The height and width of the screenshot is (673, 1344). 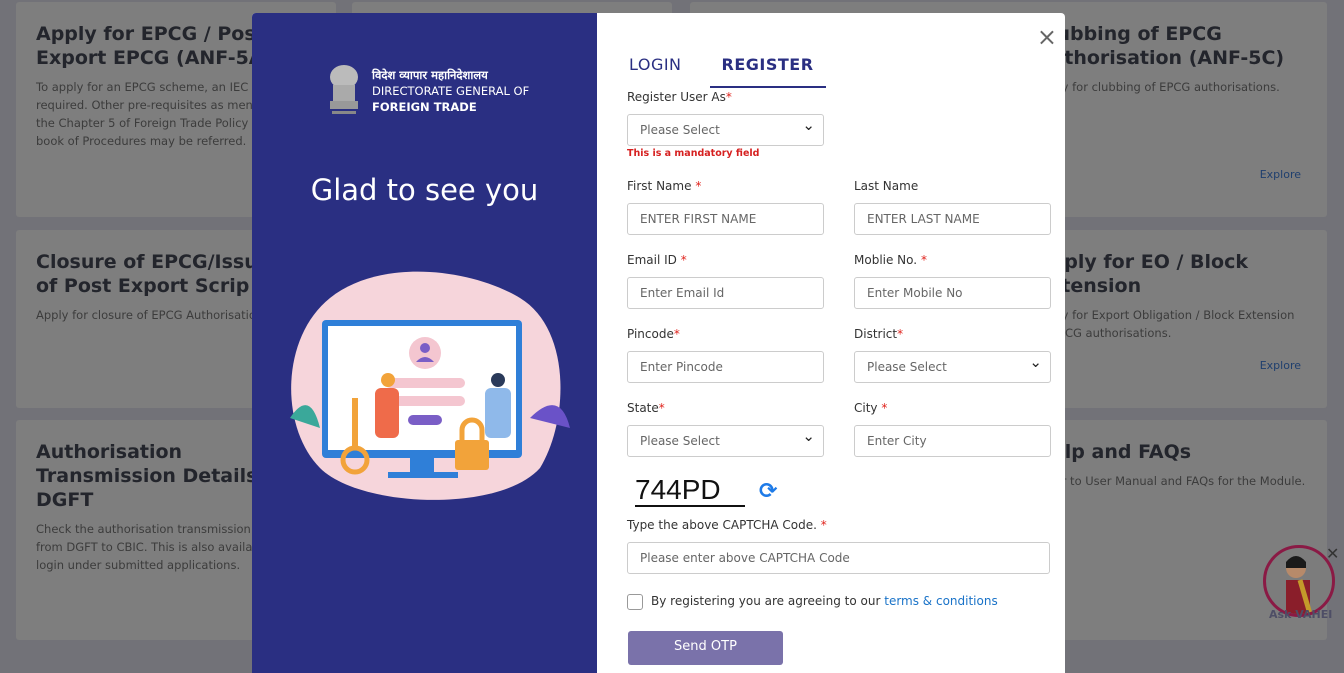 What do you see at coordinates (424, 190) in the screenshot?
I see `greeting: Glad to see you` at bounding box center [424, 190].